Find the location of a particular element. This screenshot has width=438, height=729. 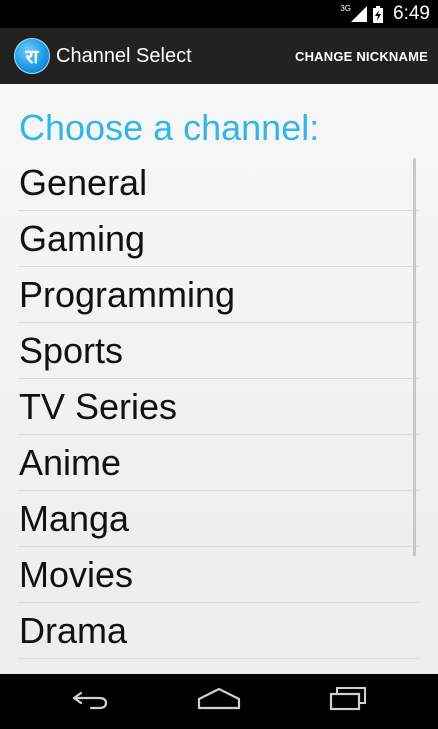

list-item-label: Programming is located at coordinates (127, 294).